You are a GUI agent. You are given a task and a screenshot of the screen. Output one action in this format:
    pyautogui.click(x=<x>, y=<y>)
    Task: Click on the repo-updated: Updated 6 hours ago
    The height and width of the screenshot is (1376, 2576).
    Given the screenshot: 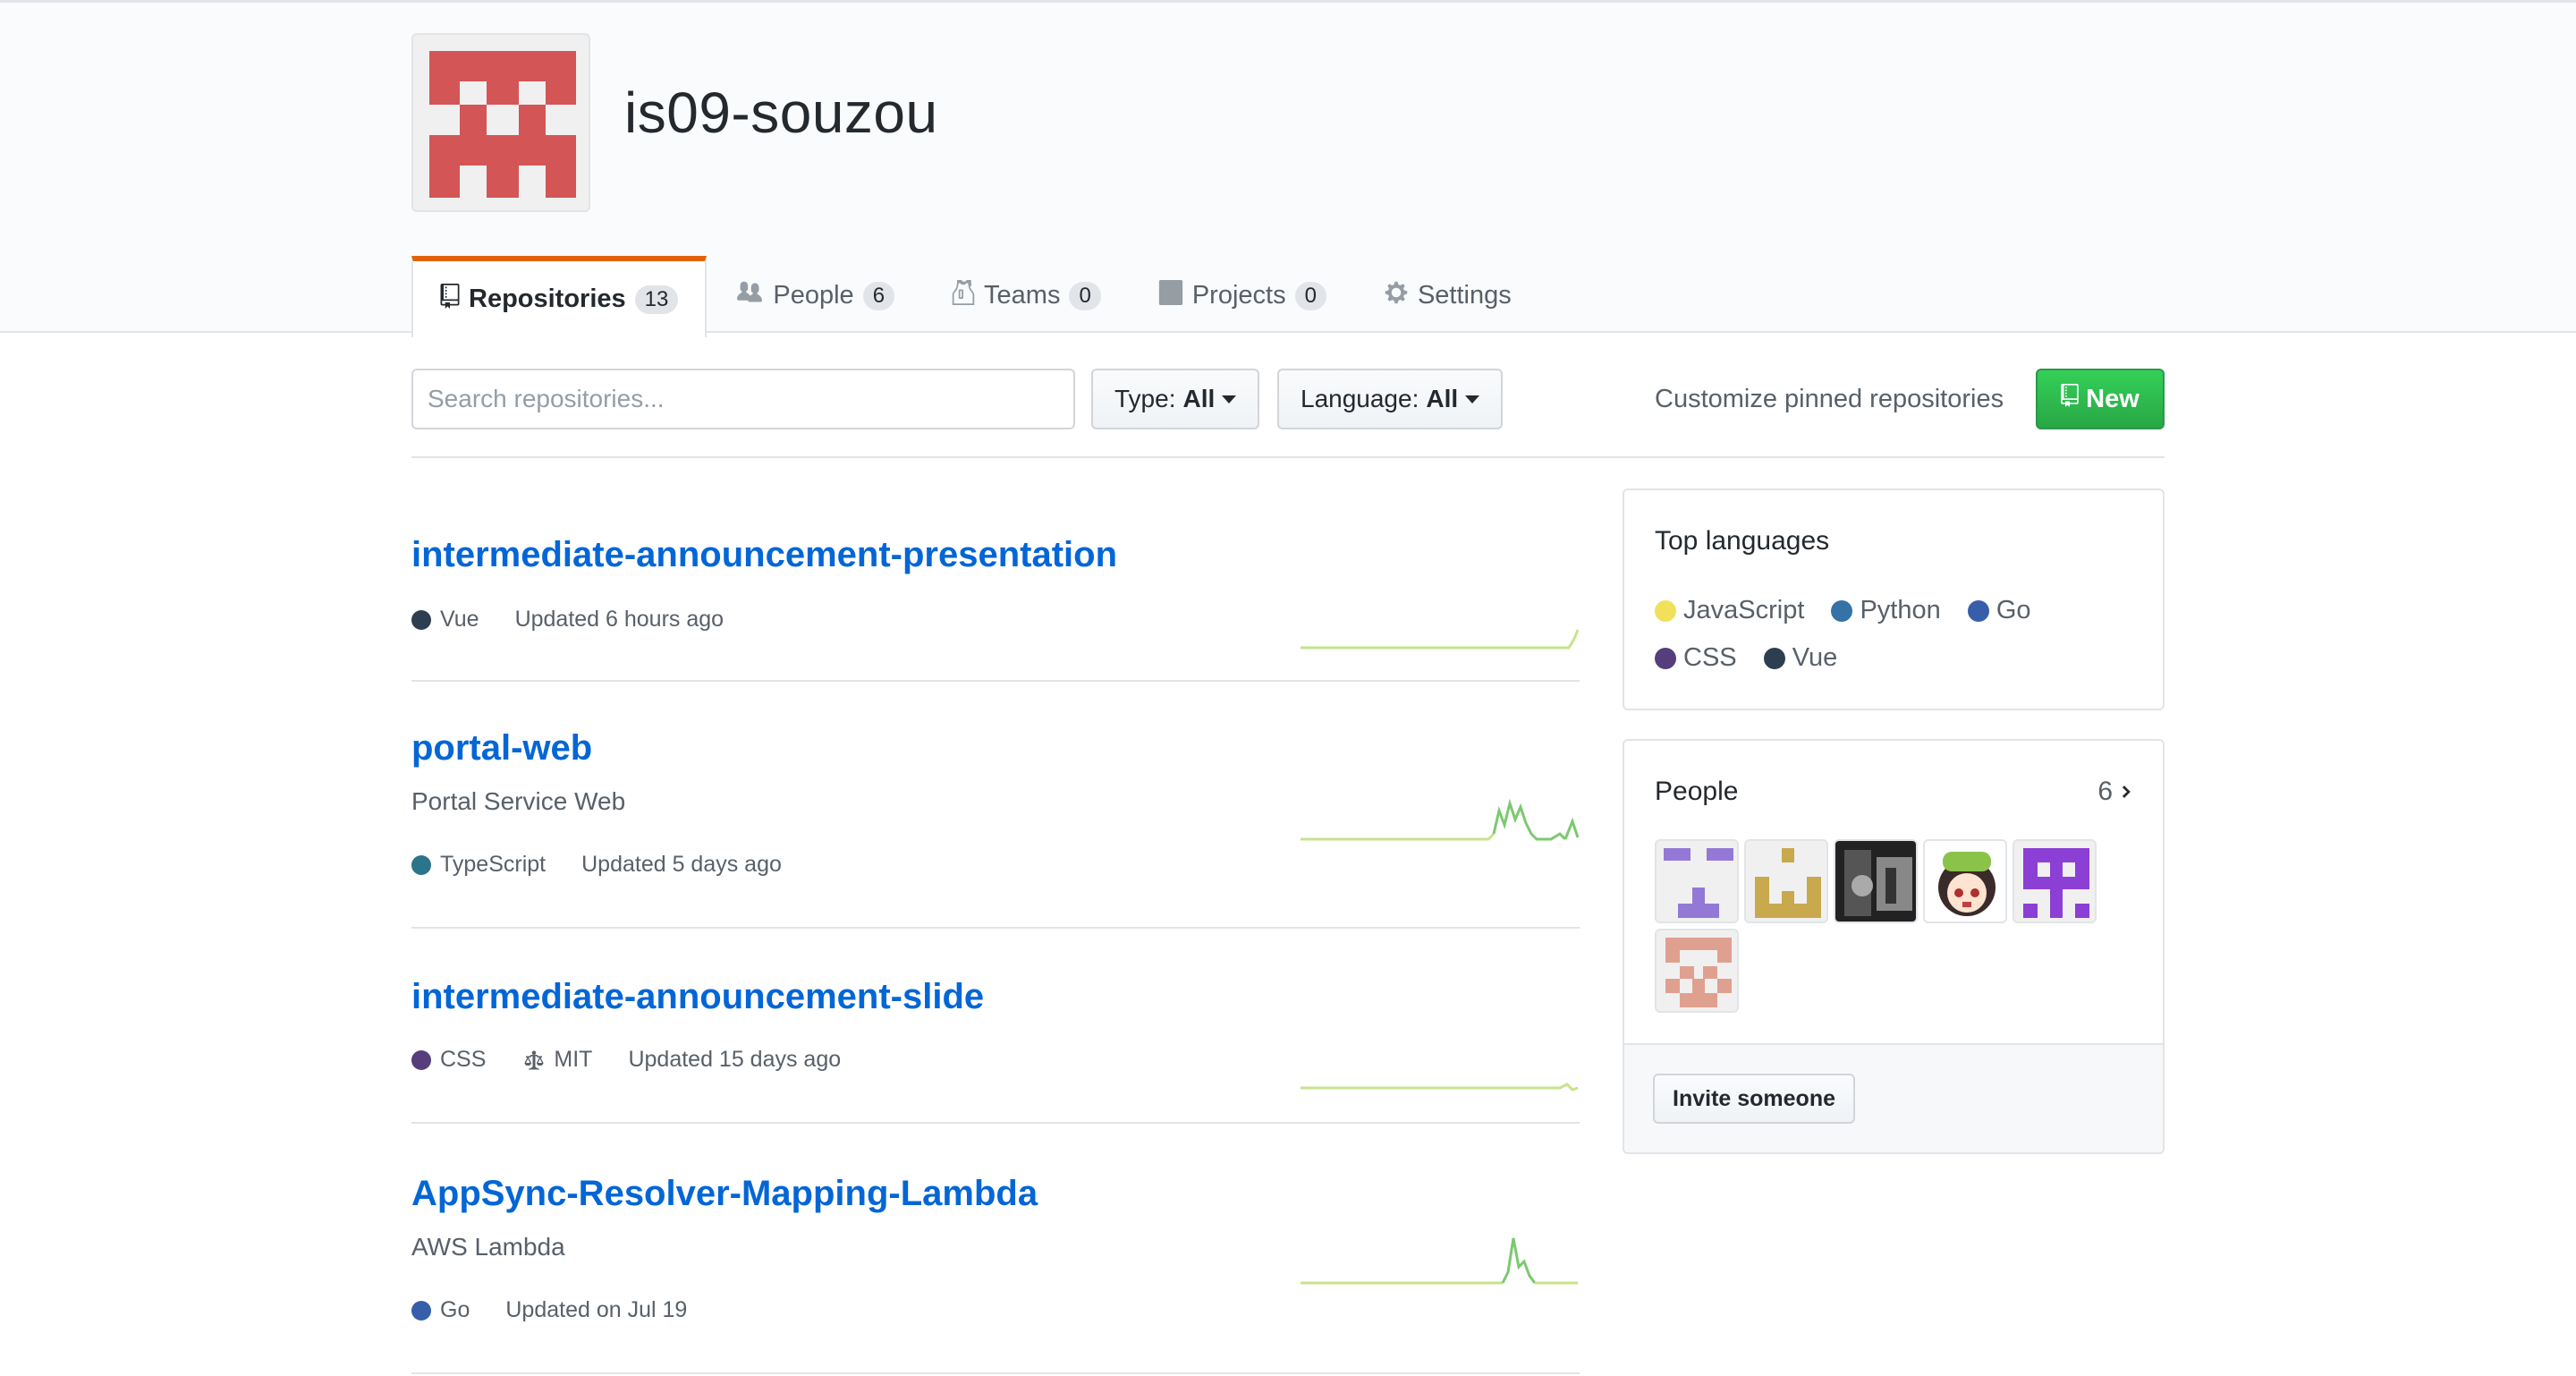 What is the action you would take?
    pyautogui.click(x=619, y=619)
    